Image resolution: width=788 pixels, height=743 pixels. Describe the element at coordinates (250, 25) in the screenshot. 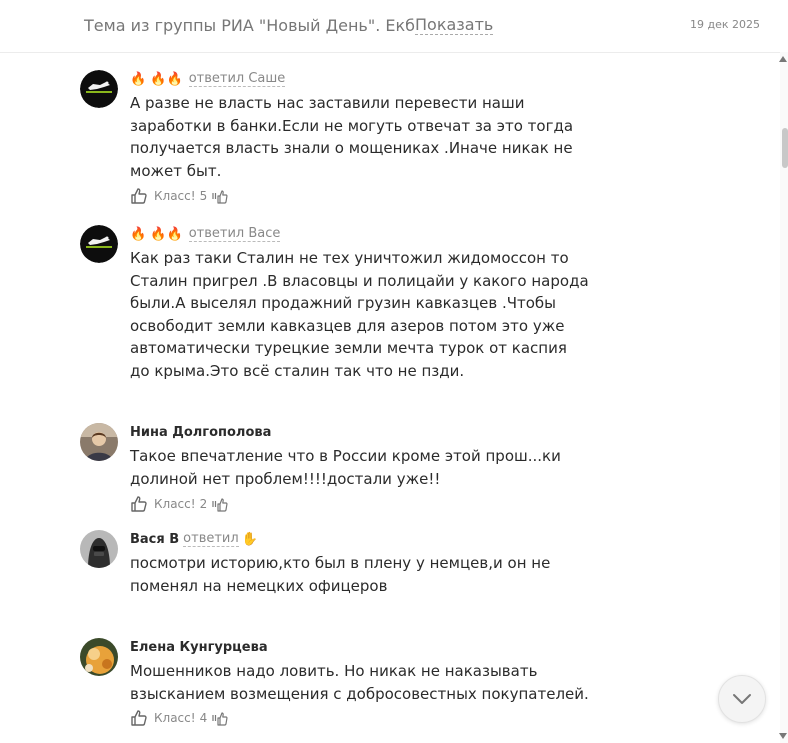

I see `topic-title: Тема из группы РИА "Новый День". Екб` at that location.